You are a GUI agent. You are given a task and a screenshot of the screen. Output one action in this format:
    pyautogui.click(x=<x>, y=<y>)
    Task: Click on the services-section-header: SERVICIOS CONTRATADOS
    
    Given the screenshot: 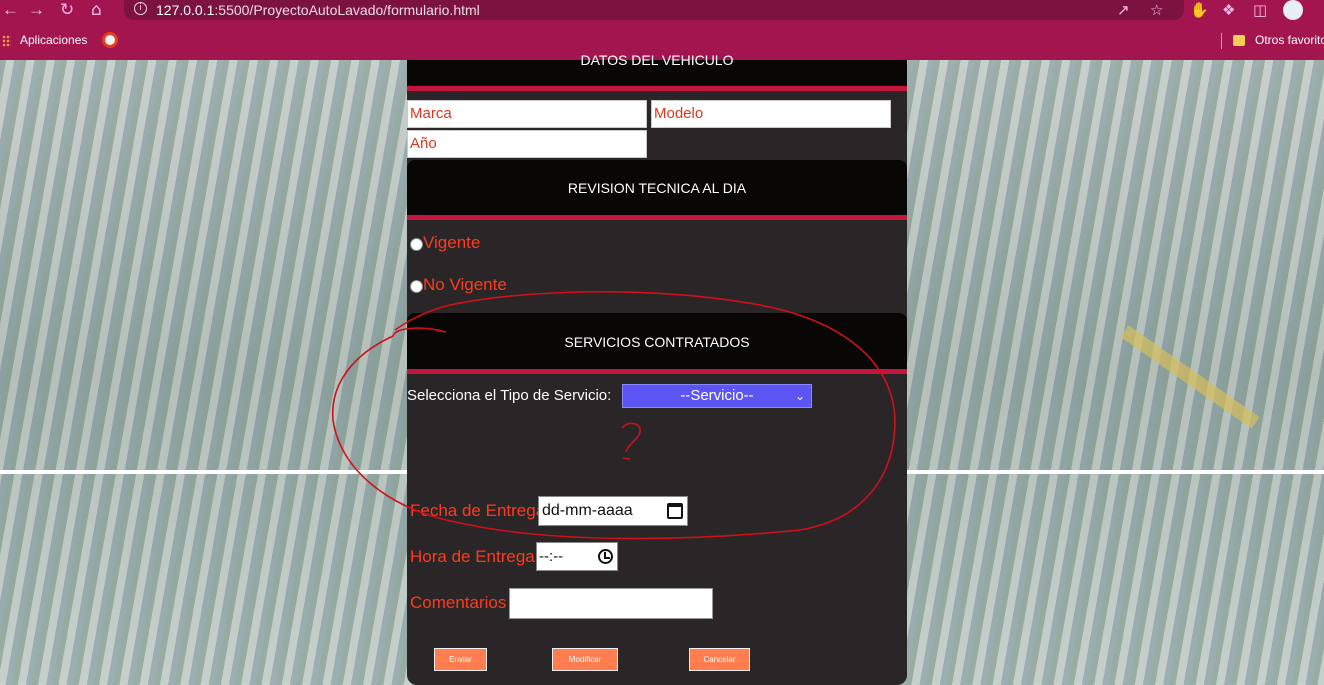 What is the action you would take?
    pyautogui.click(x=657, y=341)
    